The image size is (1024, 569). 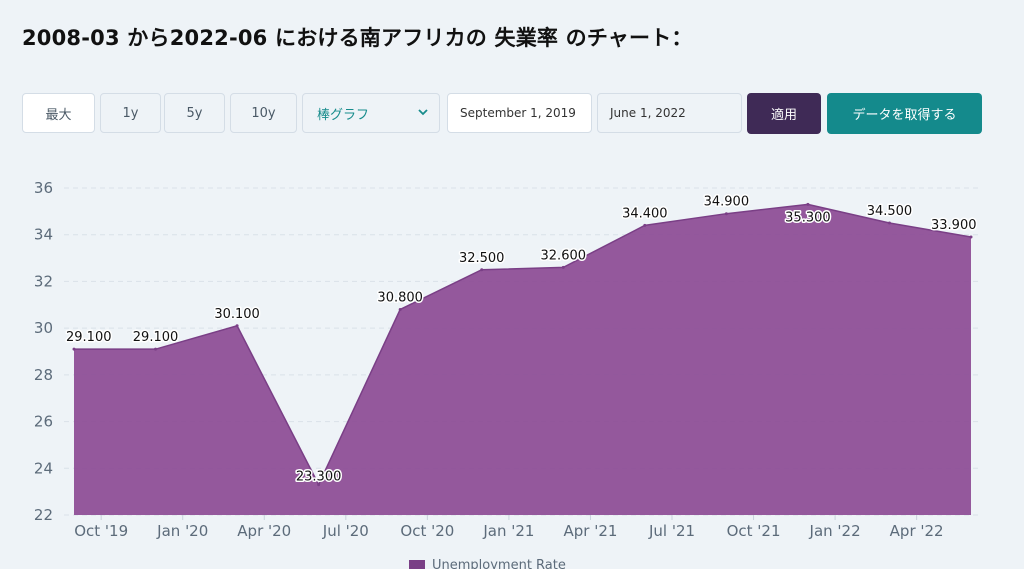 I want to click on x-tick-label: Apr '22, so click(x=917, y=531).